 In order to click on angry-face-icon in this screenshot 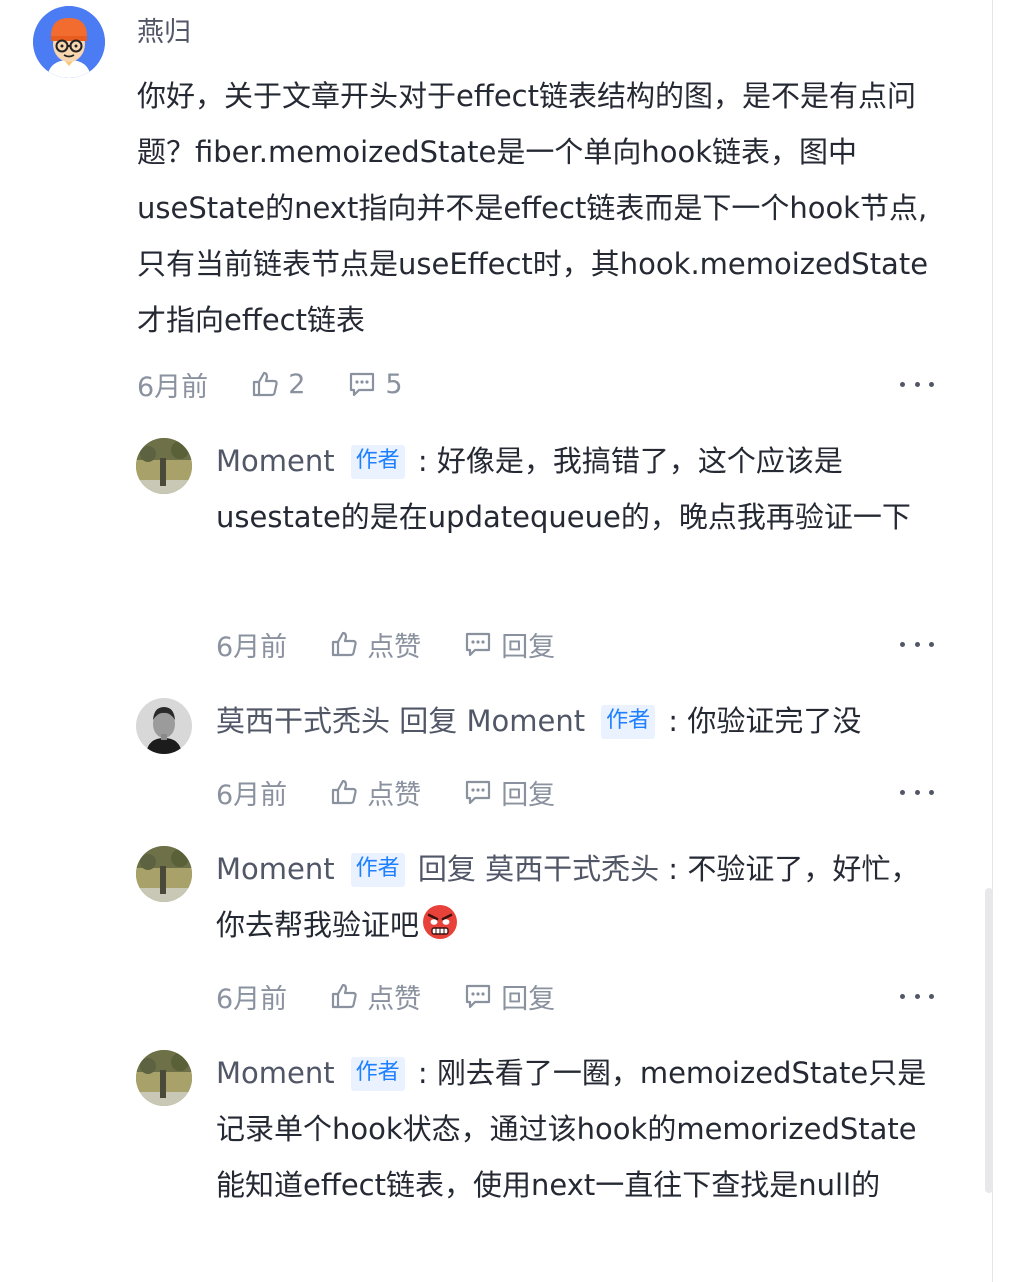, I will do `click(440, 922)`.